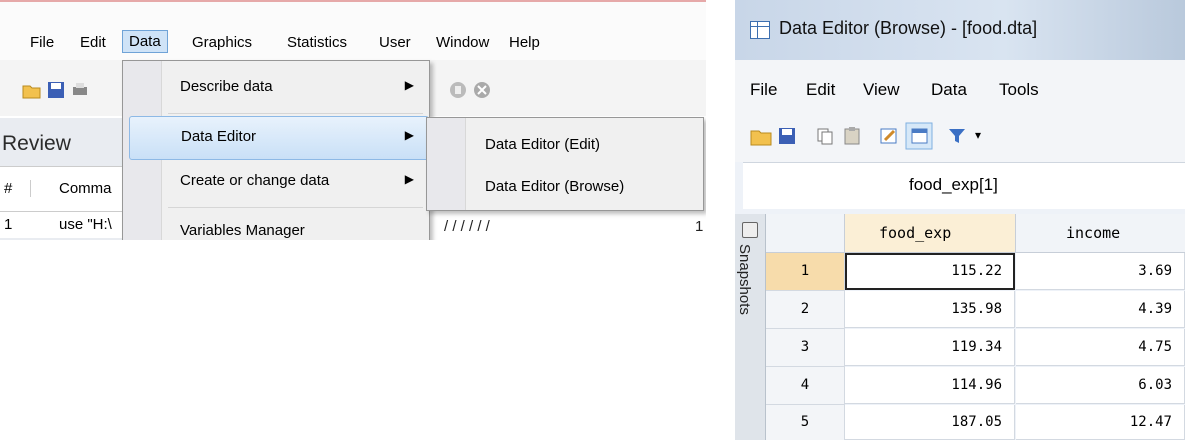 The height and width of the screenshot is (440, 1185). What do you see at coordinates (482, 90) in the screenshot?
I see `stop-icon` at bounding box center [482, 90].